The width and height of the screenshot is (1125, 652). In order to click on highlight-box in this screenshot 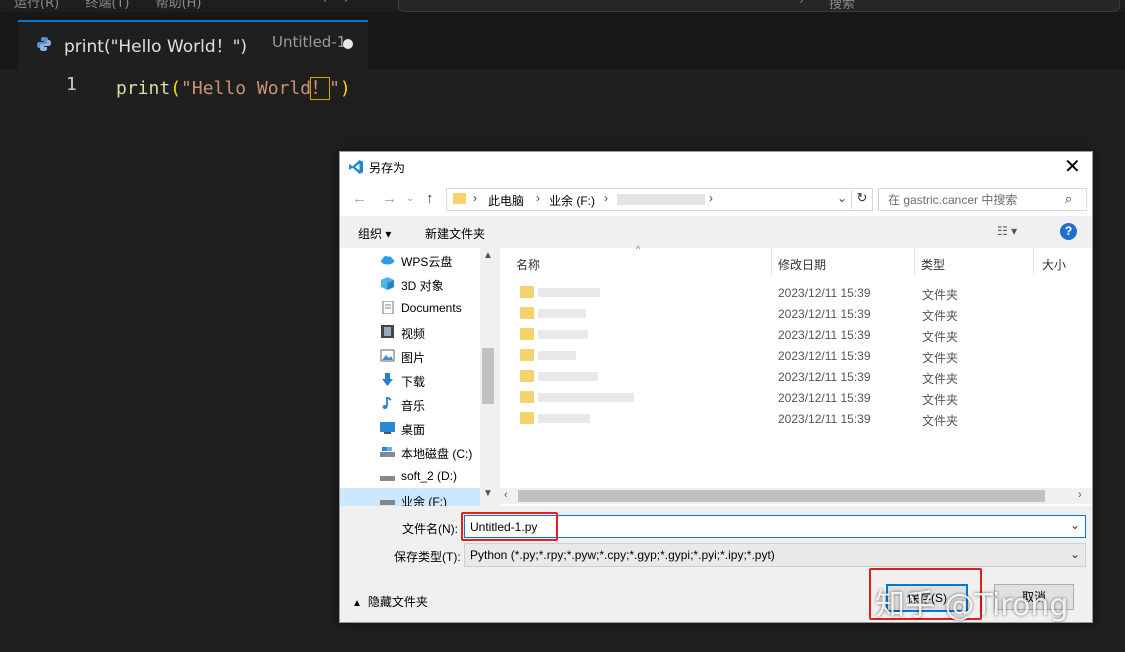, I will do `click(509, 526)`.